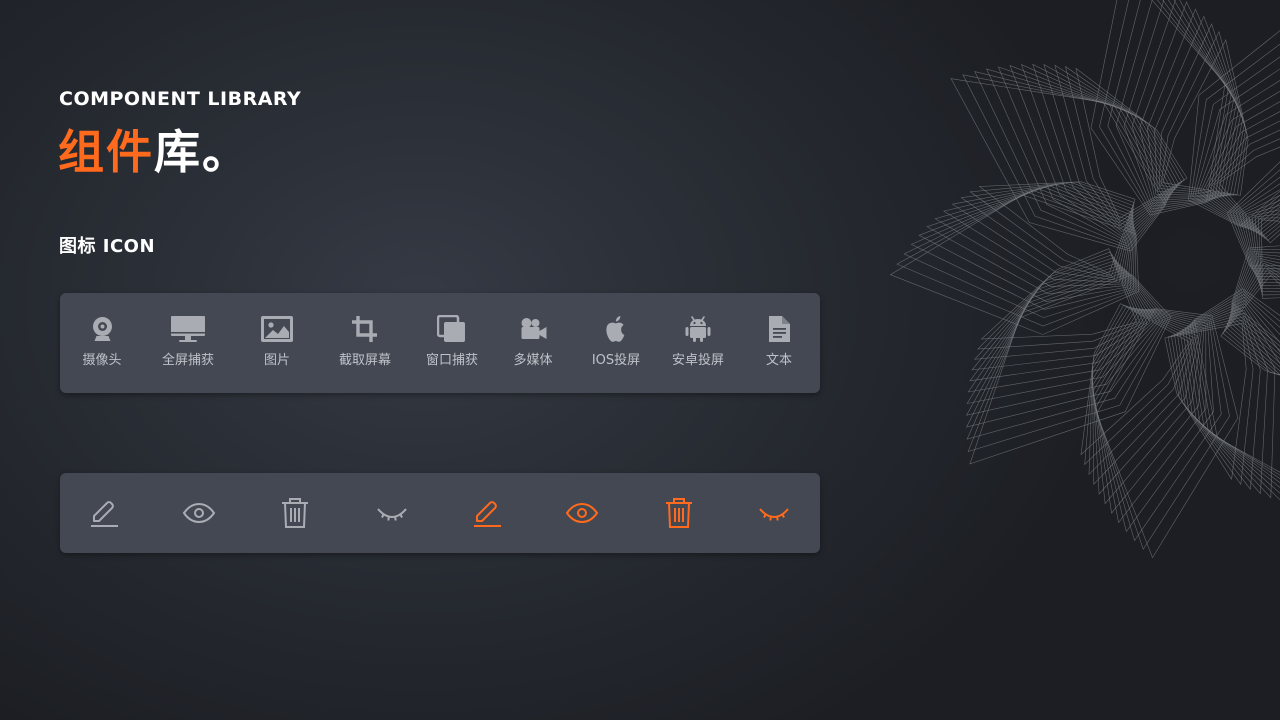 This screenshot has width=1280, height=720. What do you see at coordinates (188, 360) in the screenshot?
I see `icon-label: 全屏捕获` at bounding box center [188, 360].